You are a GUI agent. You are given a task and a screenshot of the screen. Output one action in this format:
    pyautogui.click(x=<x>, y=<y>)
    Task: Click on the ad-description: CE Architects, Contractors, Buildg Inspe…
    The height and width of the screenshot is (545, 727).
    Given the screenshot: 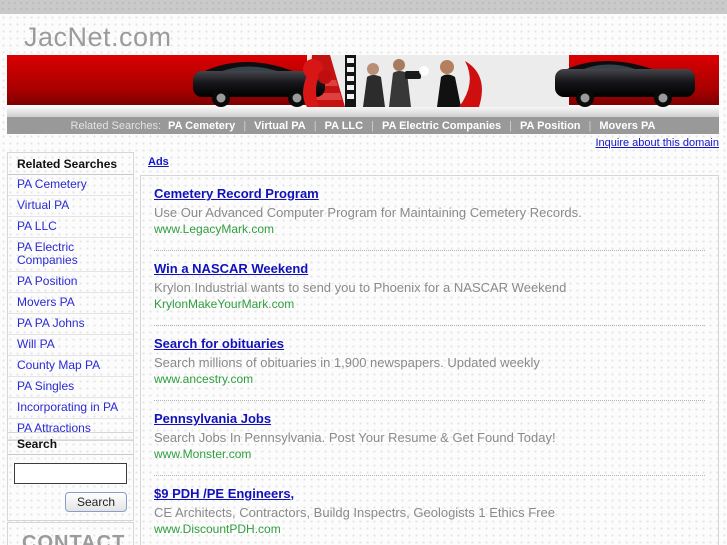 What is the action you would take?
    pyautogui.click(x=354, y=512)
    